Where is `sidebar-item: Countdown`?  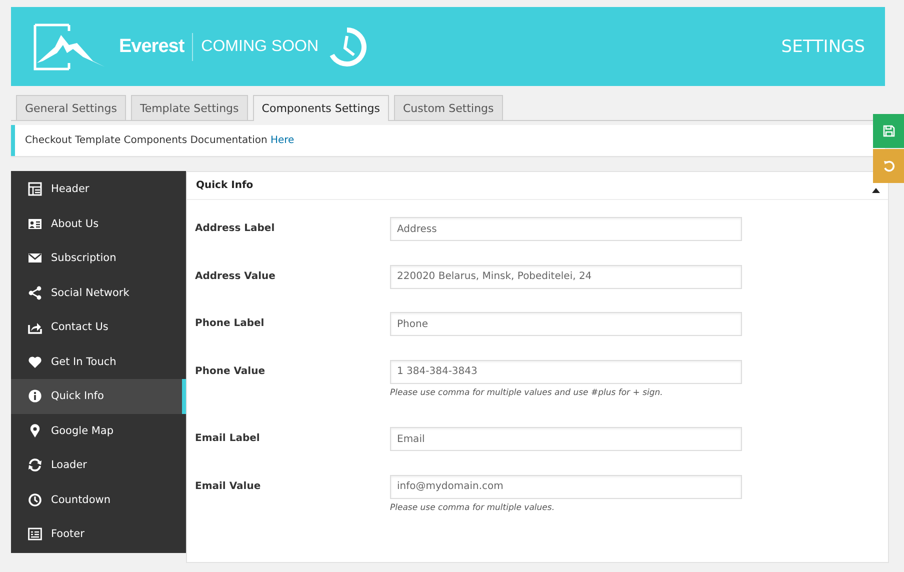
sidebar-item: Countdown is located at coordinates (98, 499).